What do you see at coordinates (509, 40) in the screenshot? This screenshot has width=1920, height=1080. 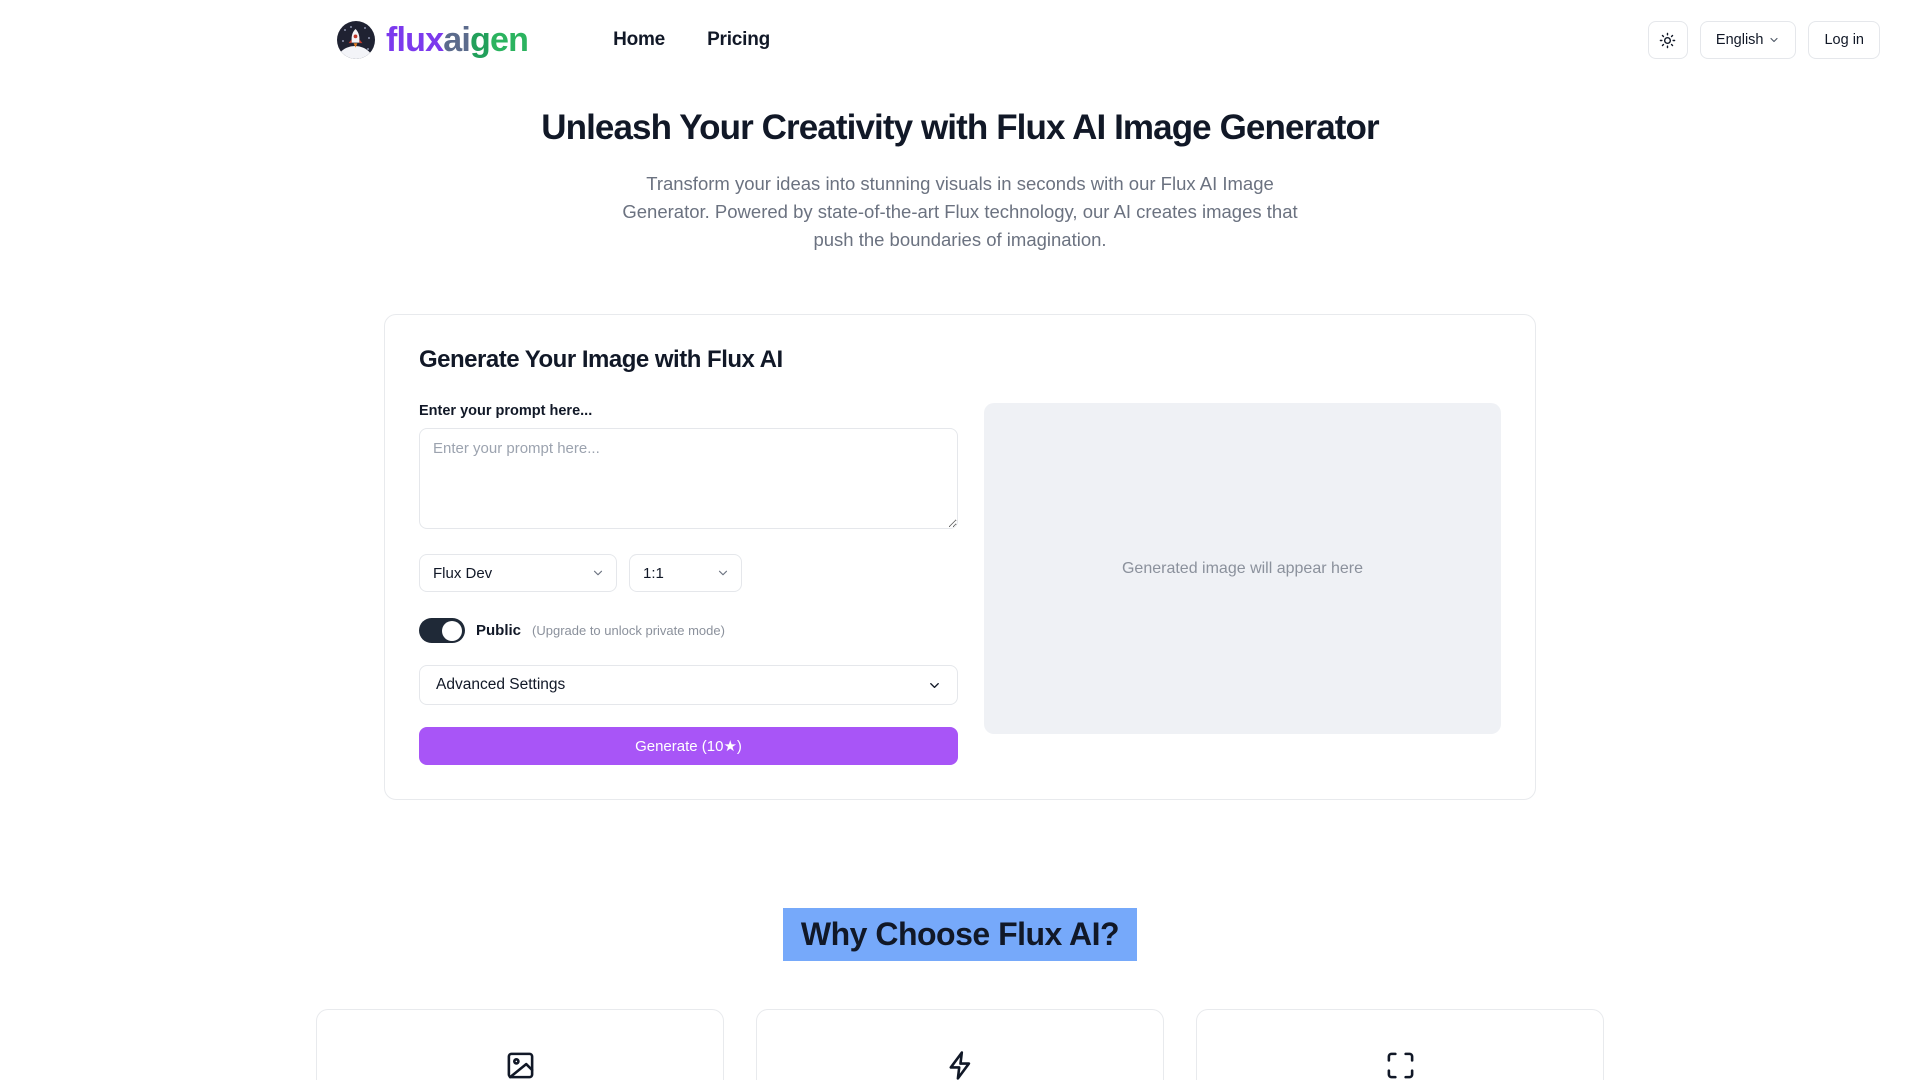 I see `brand-text-part-4: en` at bounding box center [509, 40].